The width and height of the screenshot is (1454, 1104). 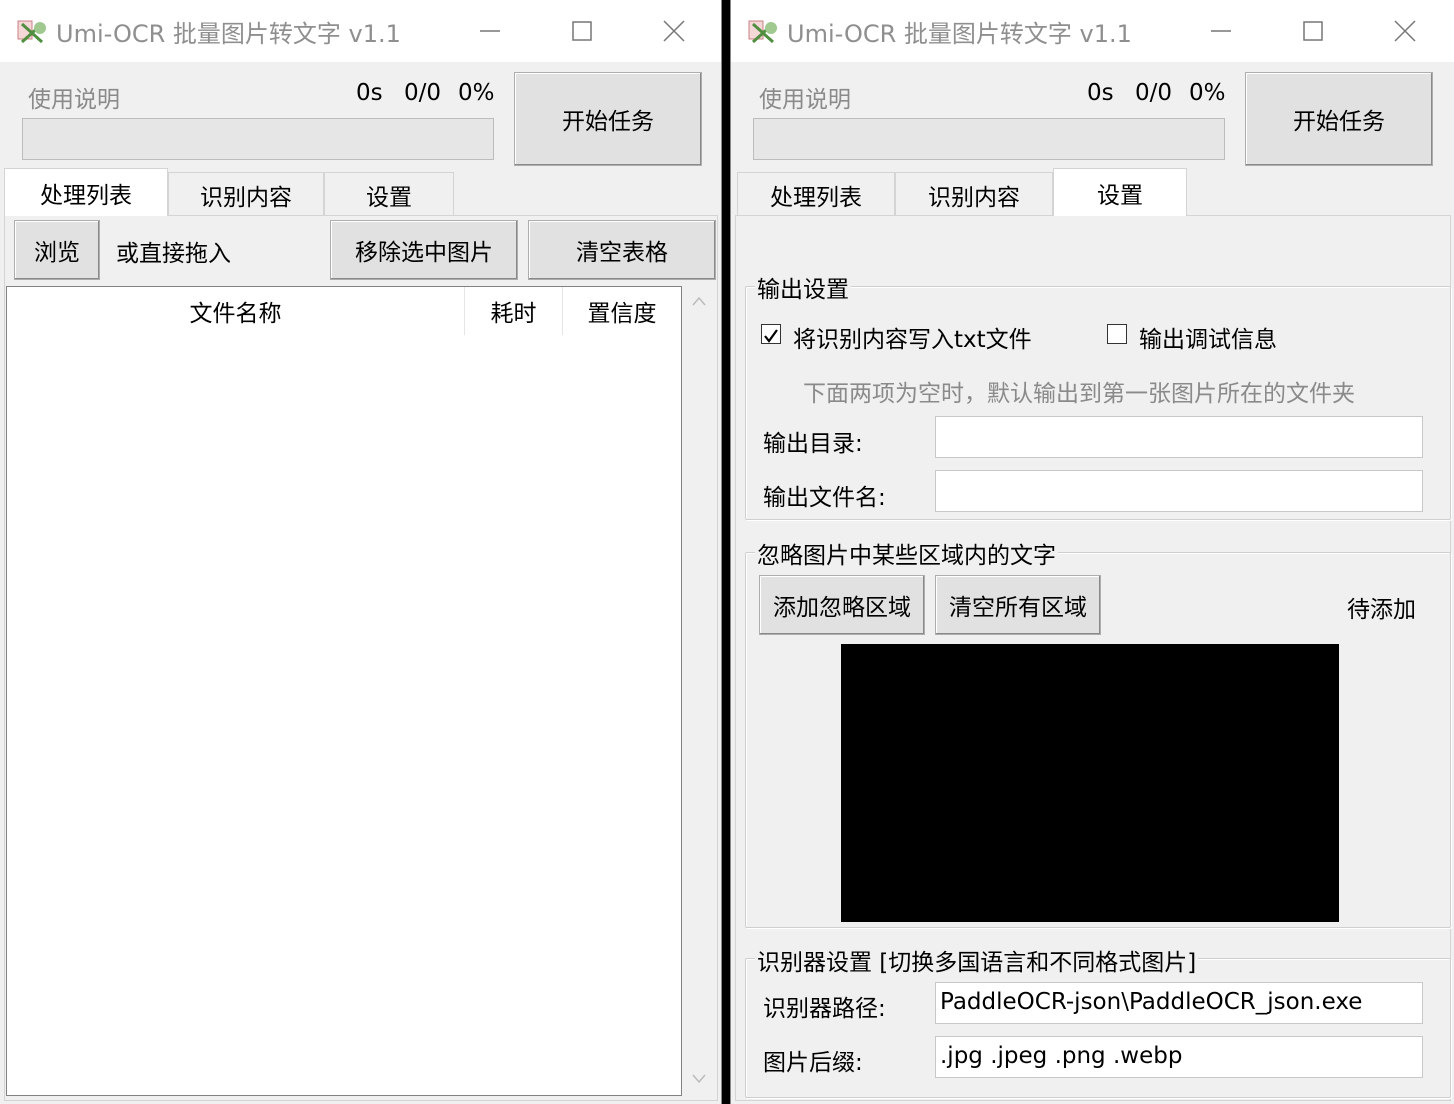 I want to click on debug-info-checkbox, so click(x=1117, y=334).